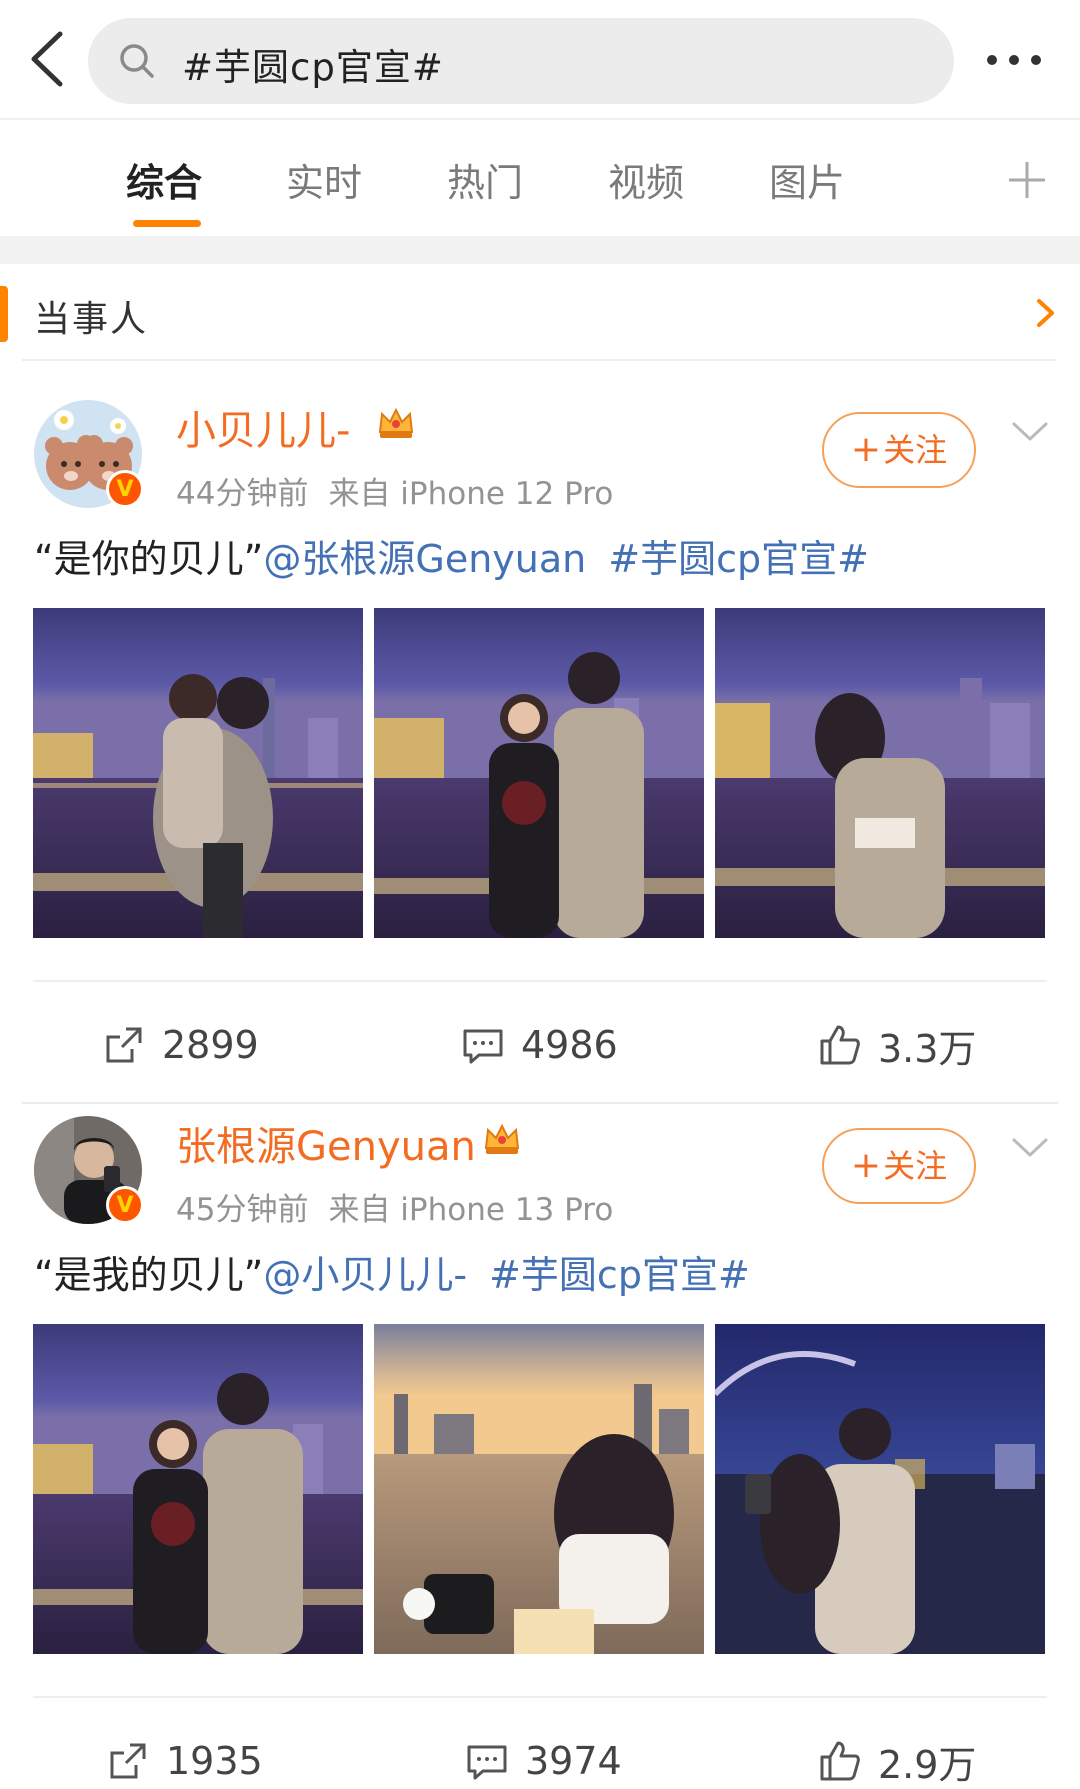 This screenshot has width=1080, height=1789. What do you see at coordinates (263, 427) in the screenshot?
I see `username: 小贝儿儿-` at bounding box center [263, 427].